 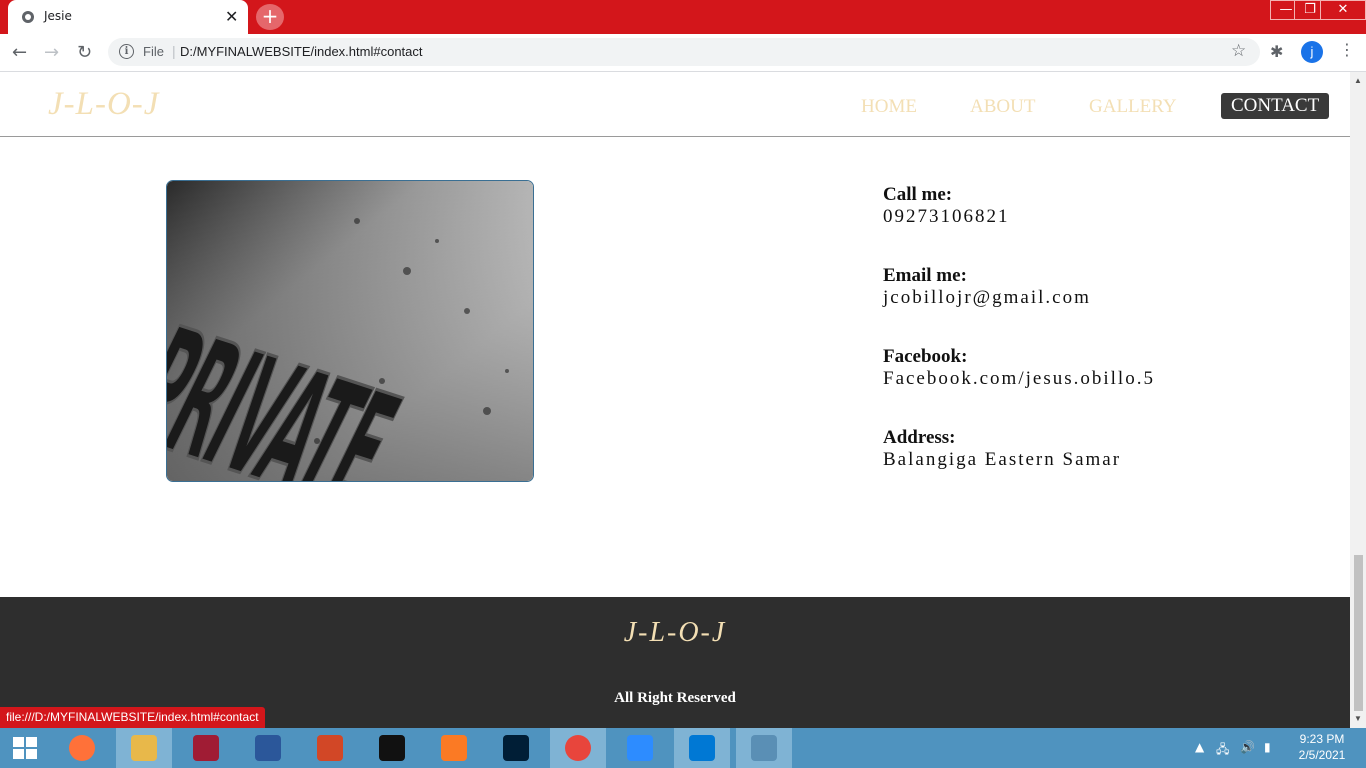 I want to click on private-sign-image: PRIVATE, so click(x=350, y=331).